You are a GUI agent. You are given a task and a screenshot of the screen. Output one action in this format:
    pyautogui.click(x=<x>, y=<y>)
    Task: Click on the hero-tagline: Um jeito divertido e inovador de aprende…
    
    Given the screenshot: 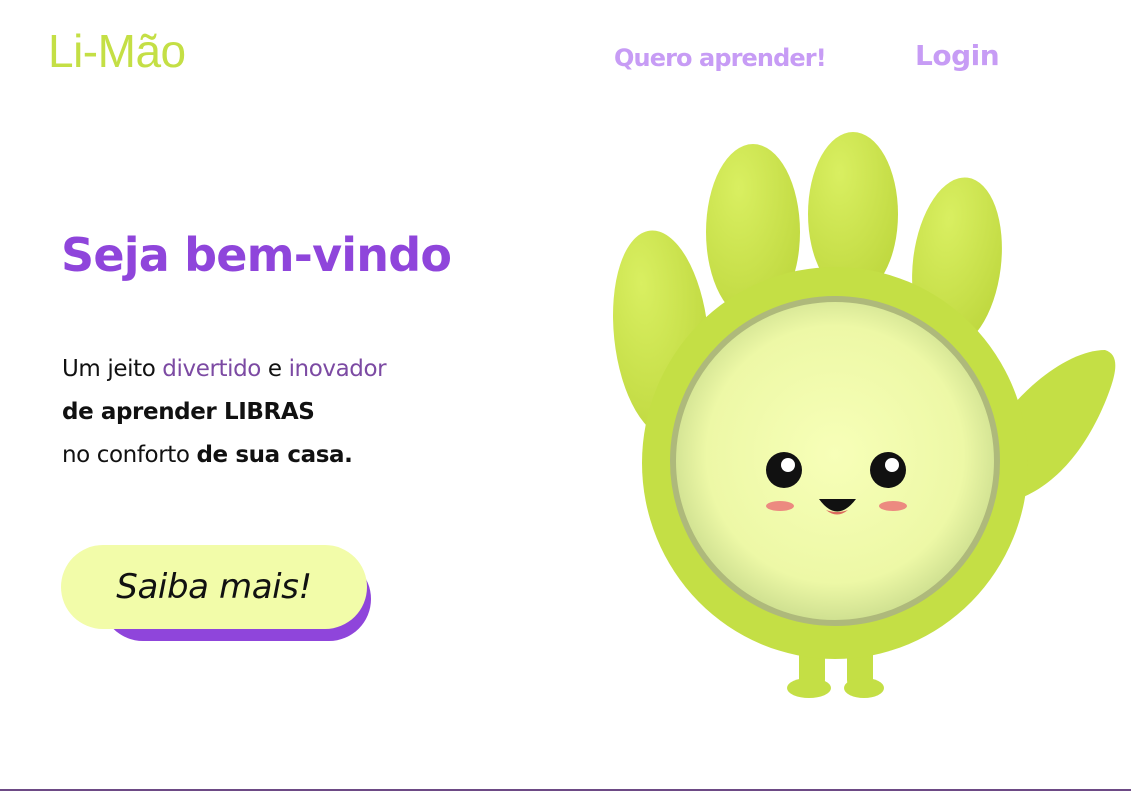 What is the action you would take?
    pyautogui.click(x=224, y=412)
    